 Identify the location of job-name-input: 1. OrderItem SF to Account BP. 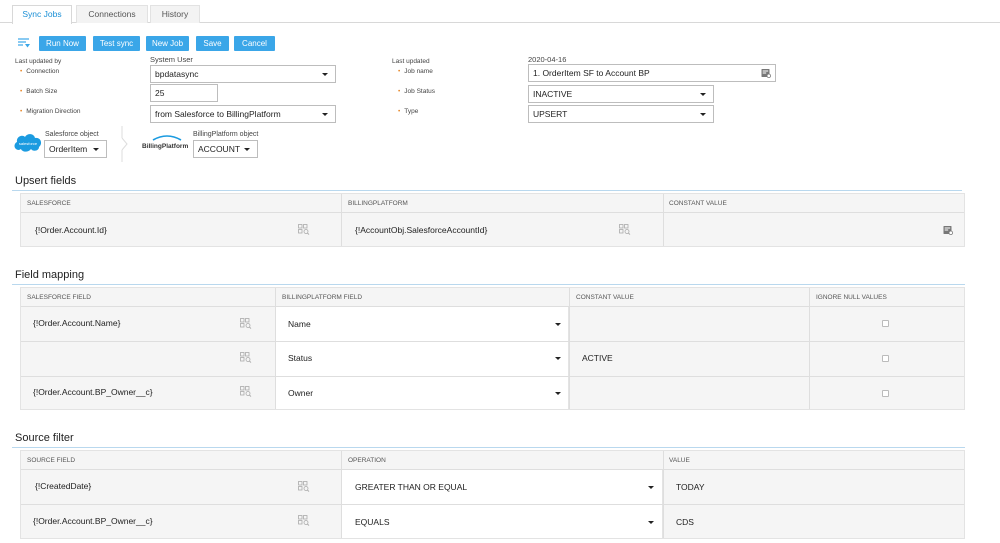
(652, 73).